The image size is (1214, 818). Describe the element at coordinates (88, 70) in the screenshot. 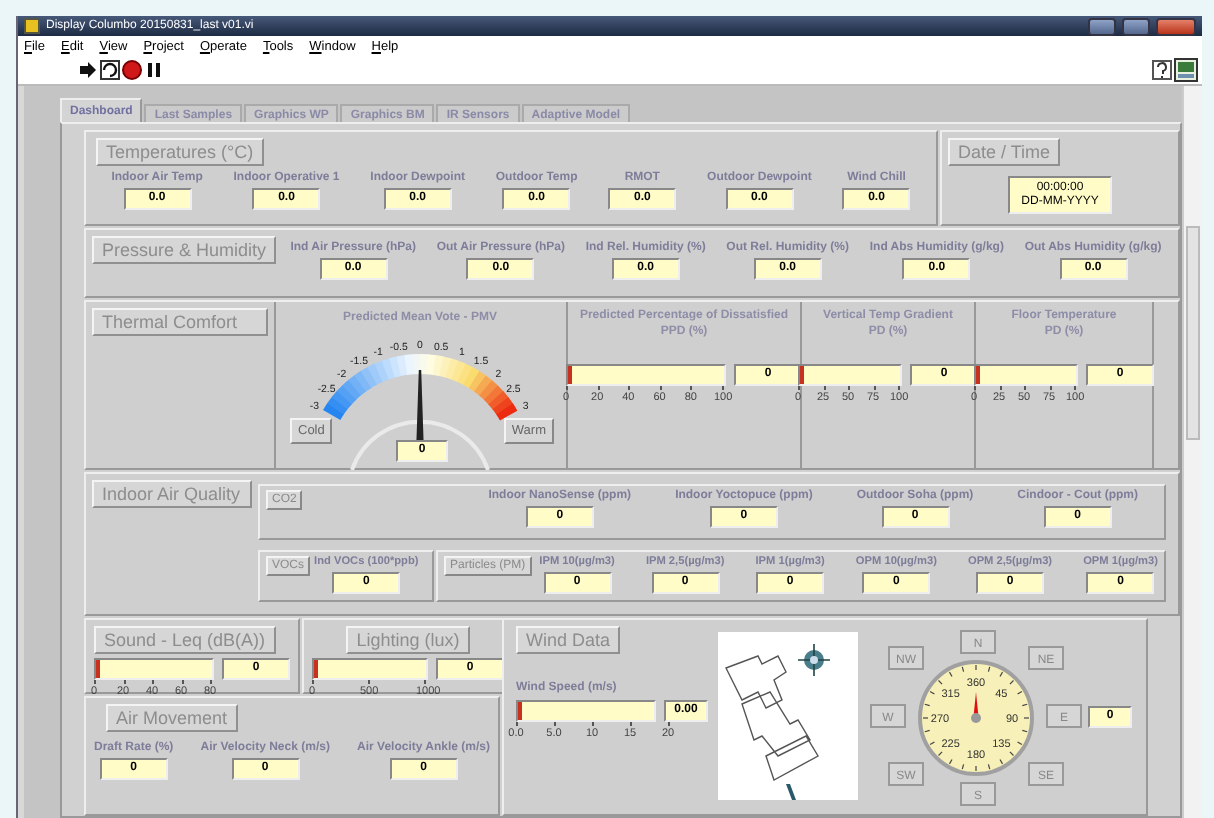

I see `run-arrow-icon` at that location.